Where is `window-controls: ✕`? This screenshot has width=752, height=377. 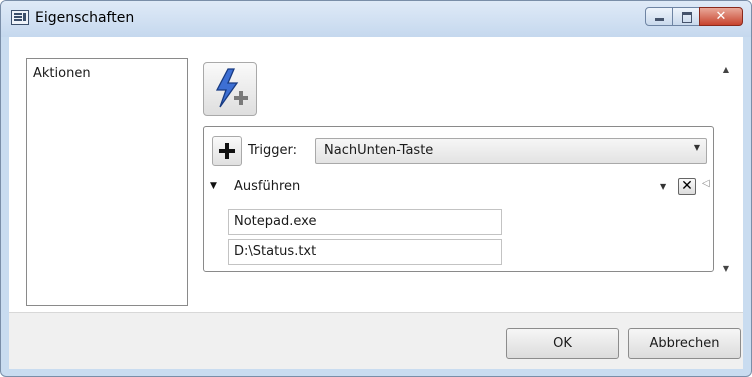
window-controls: ✕ is located at coordinates (694, 16).